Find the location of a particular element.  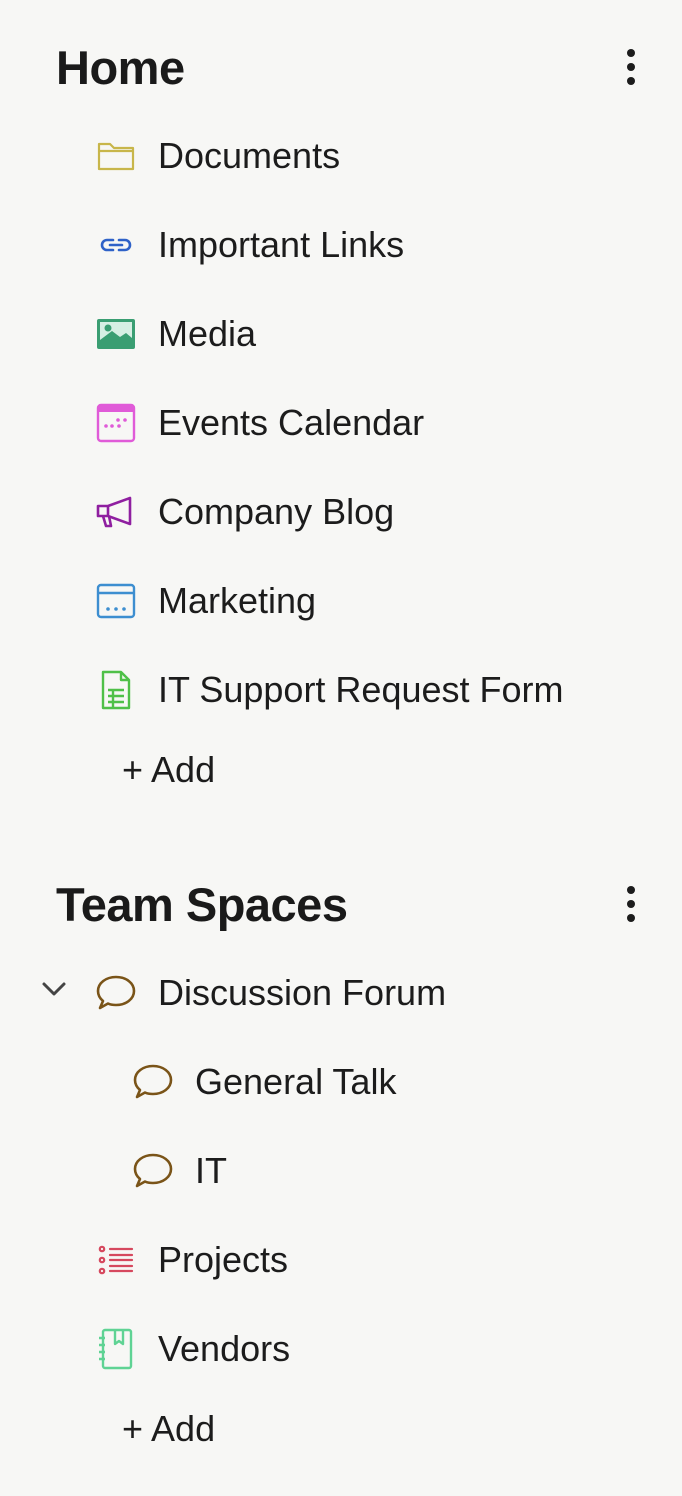

team-spaces-more-options-button is located at coordinates (631, 904).